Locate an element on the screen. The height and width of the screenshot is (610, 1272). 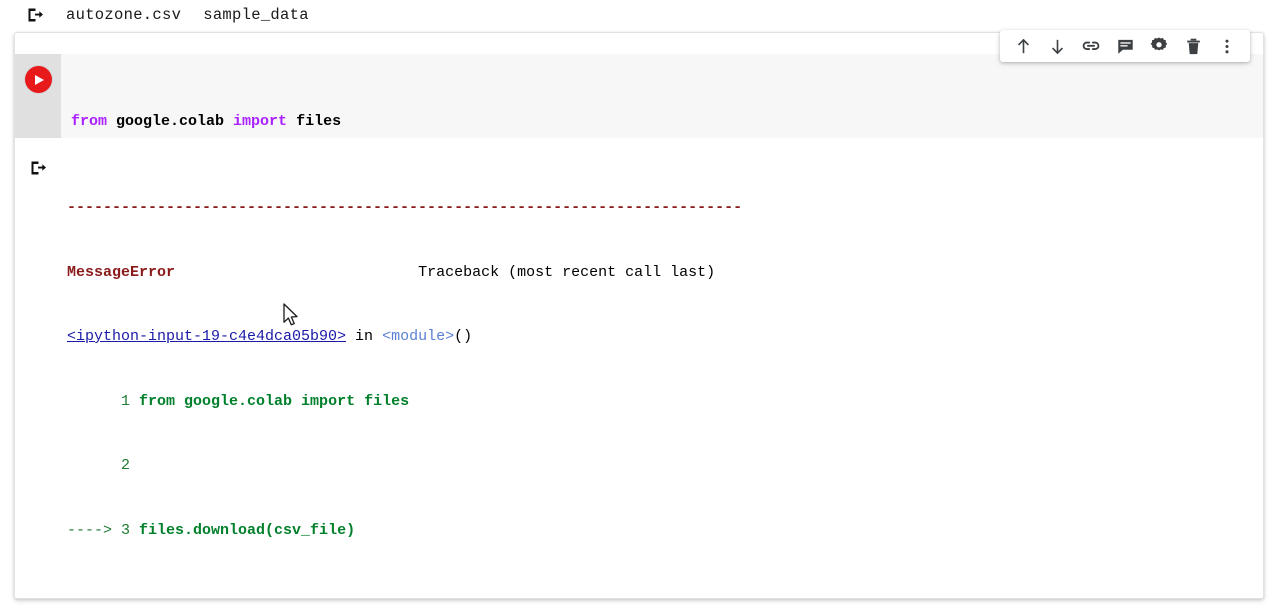
comment-icon is located at coordinates (1125, 46).